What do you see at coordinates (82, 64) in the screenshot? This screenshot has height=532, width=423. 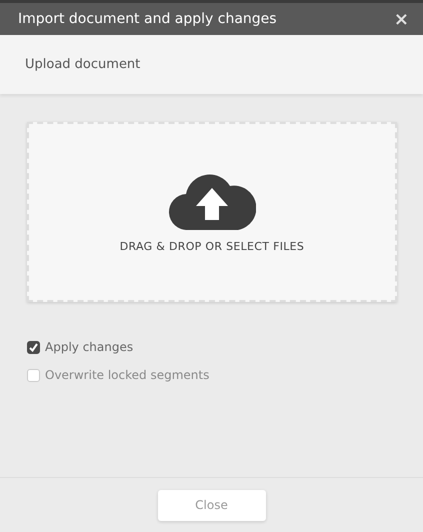 I see `section-title: Upload document` at bounding box center [82, 64].